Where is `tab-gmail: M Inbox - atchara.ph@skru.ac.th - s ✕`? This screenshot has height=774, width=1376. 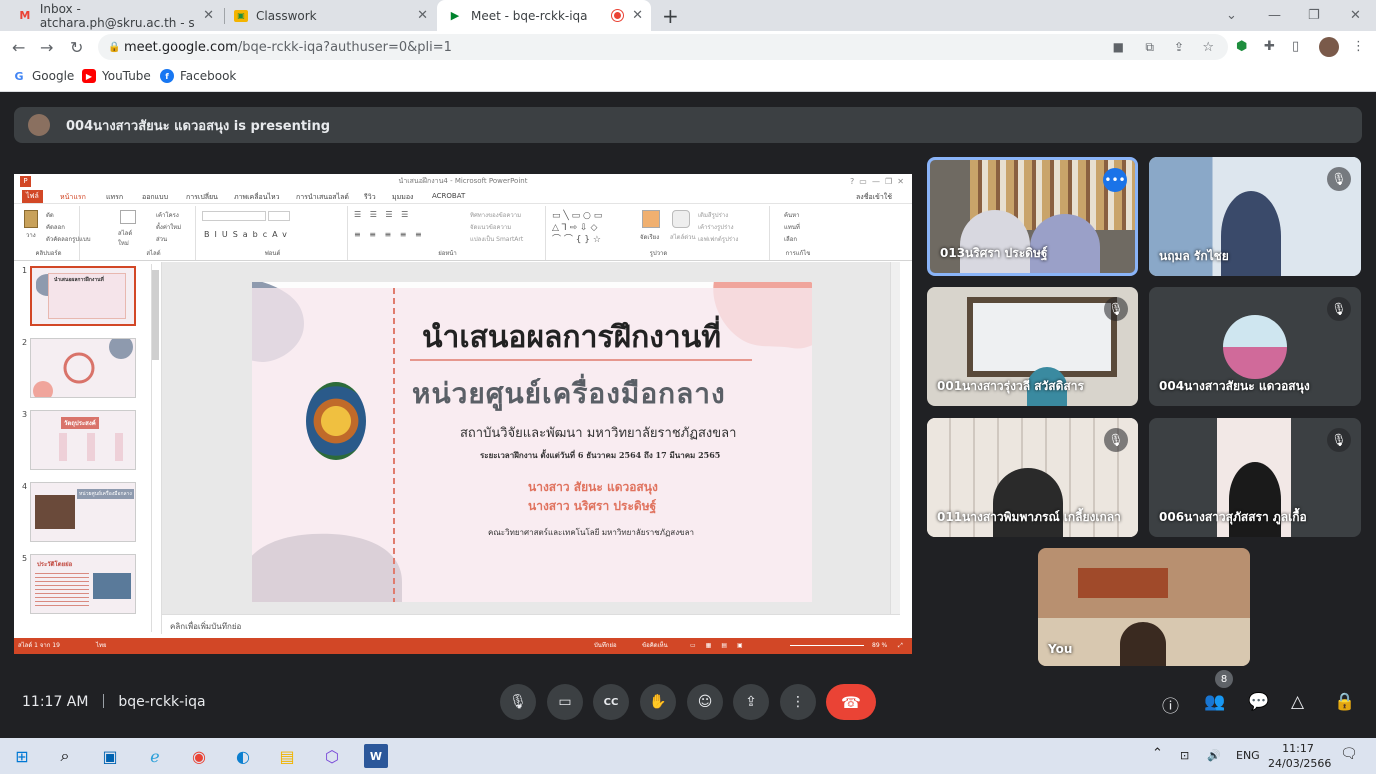 tab-gmail: M Inbox - atchara.ph@skru.ac.th - s ✕ is located at coordinates (115, 15).